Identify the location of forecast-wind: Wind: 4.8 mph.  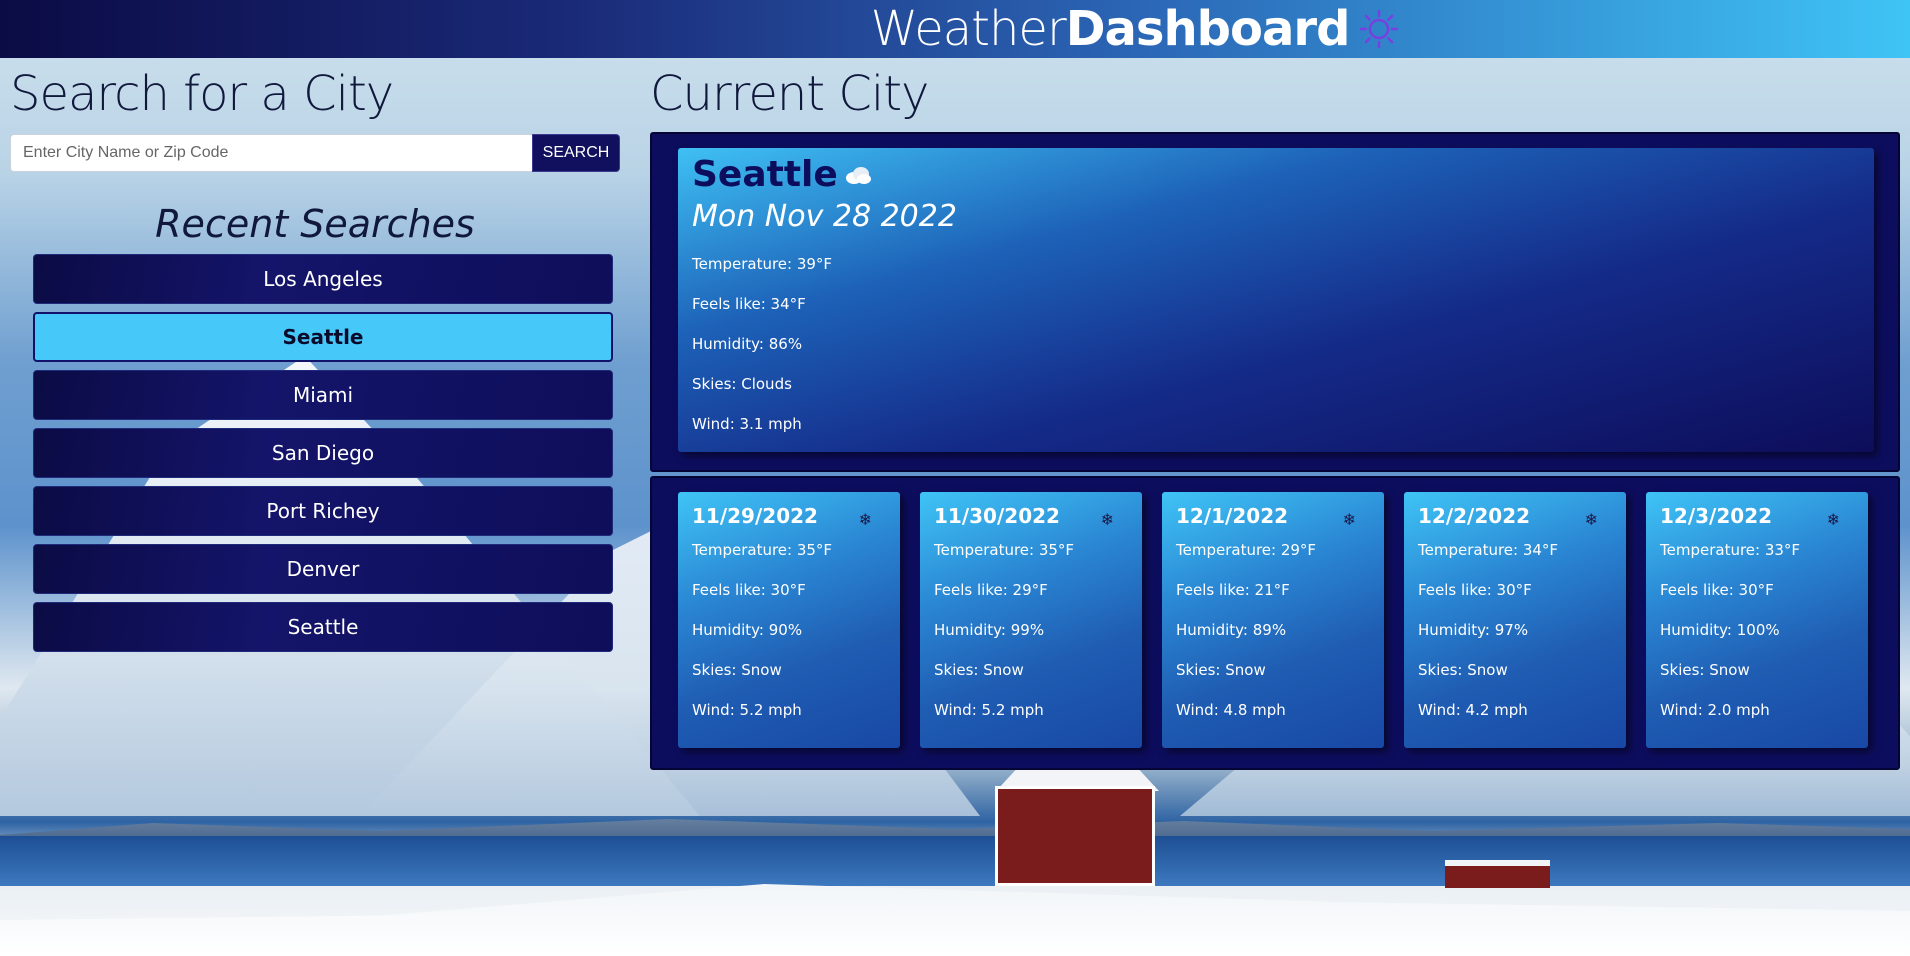
(1231, 710).